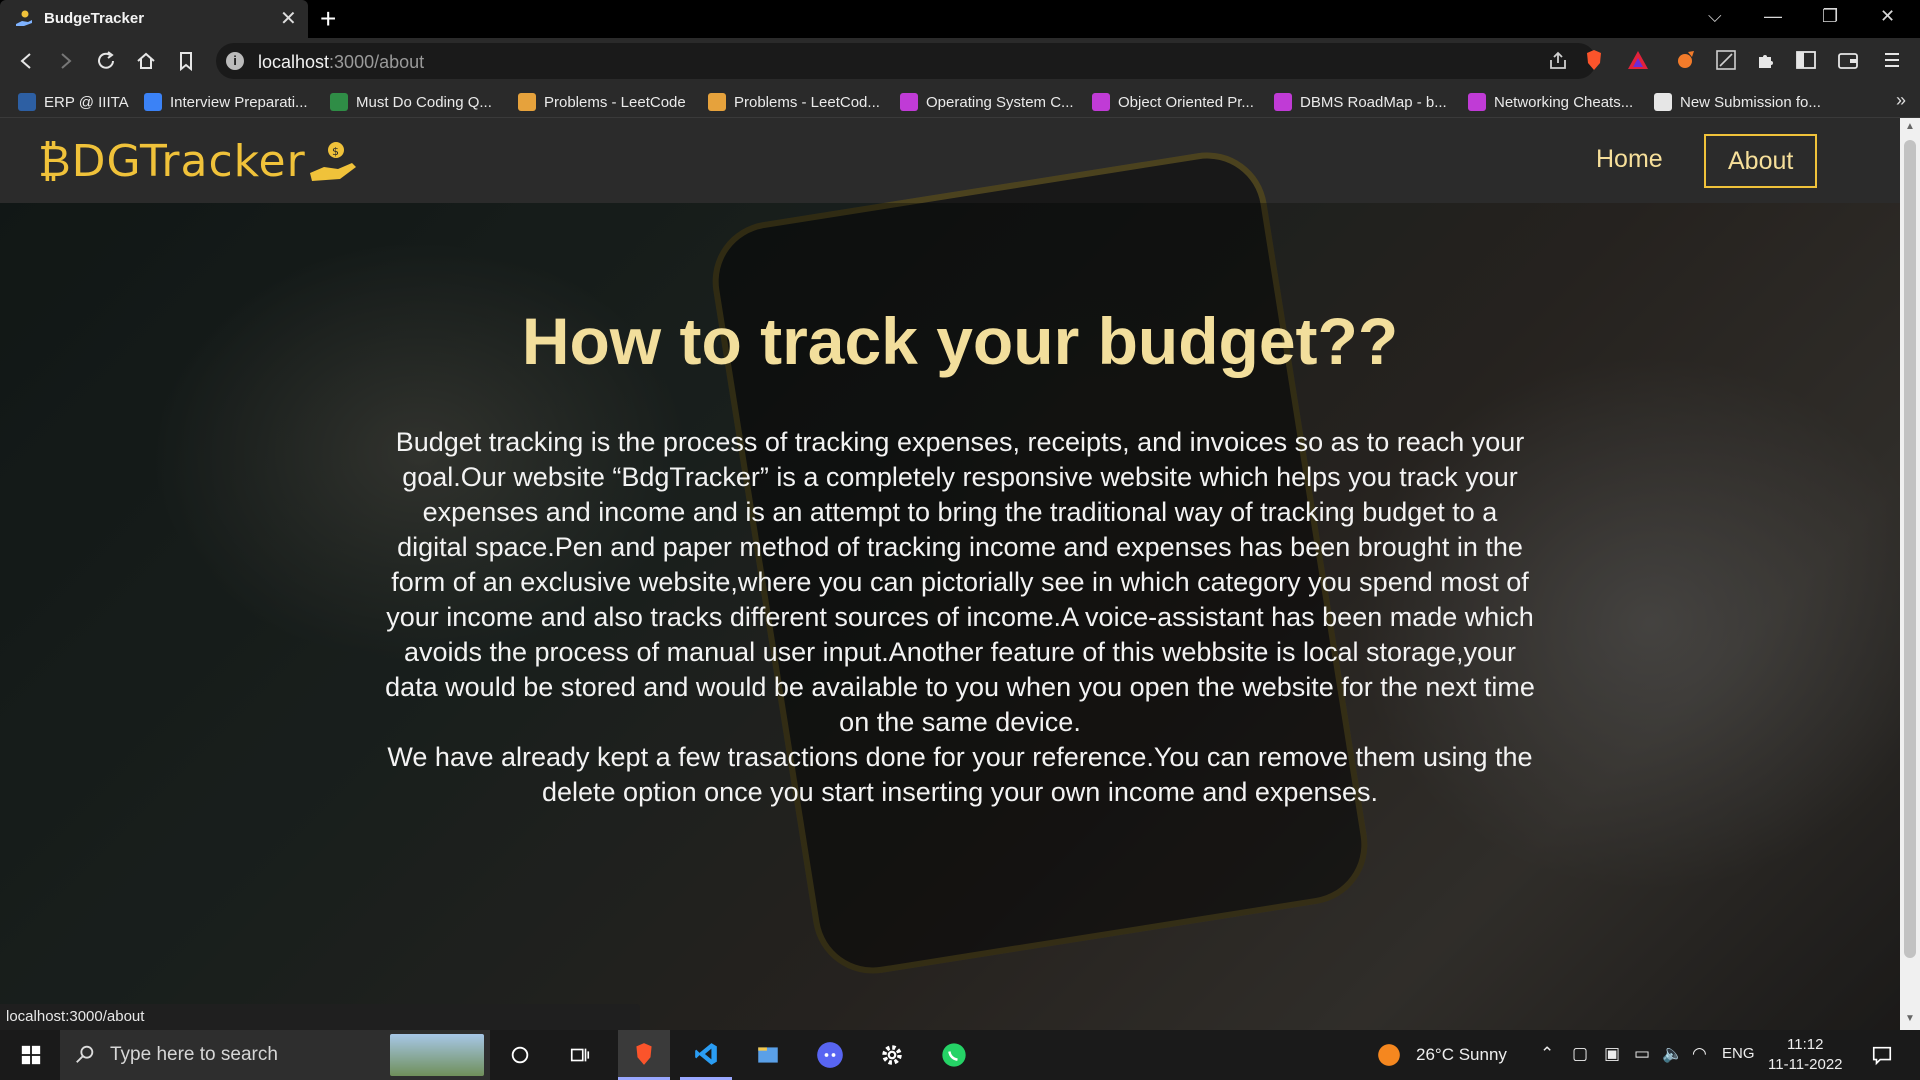 The width and height of the screenshot is (1920, 1080). Describe the element at coordinates (186, 61) in the screenshot. I see `bookmark-icon` at that location.